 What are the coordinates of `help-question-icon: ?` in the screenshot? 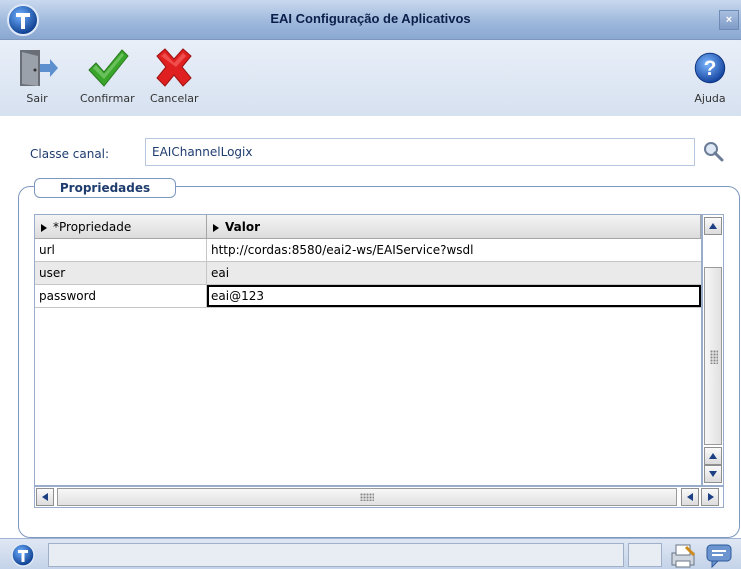 It's located at (710, 68).